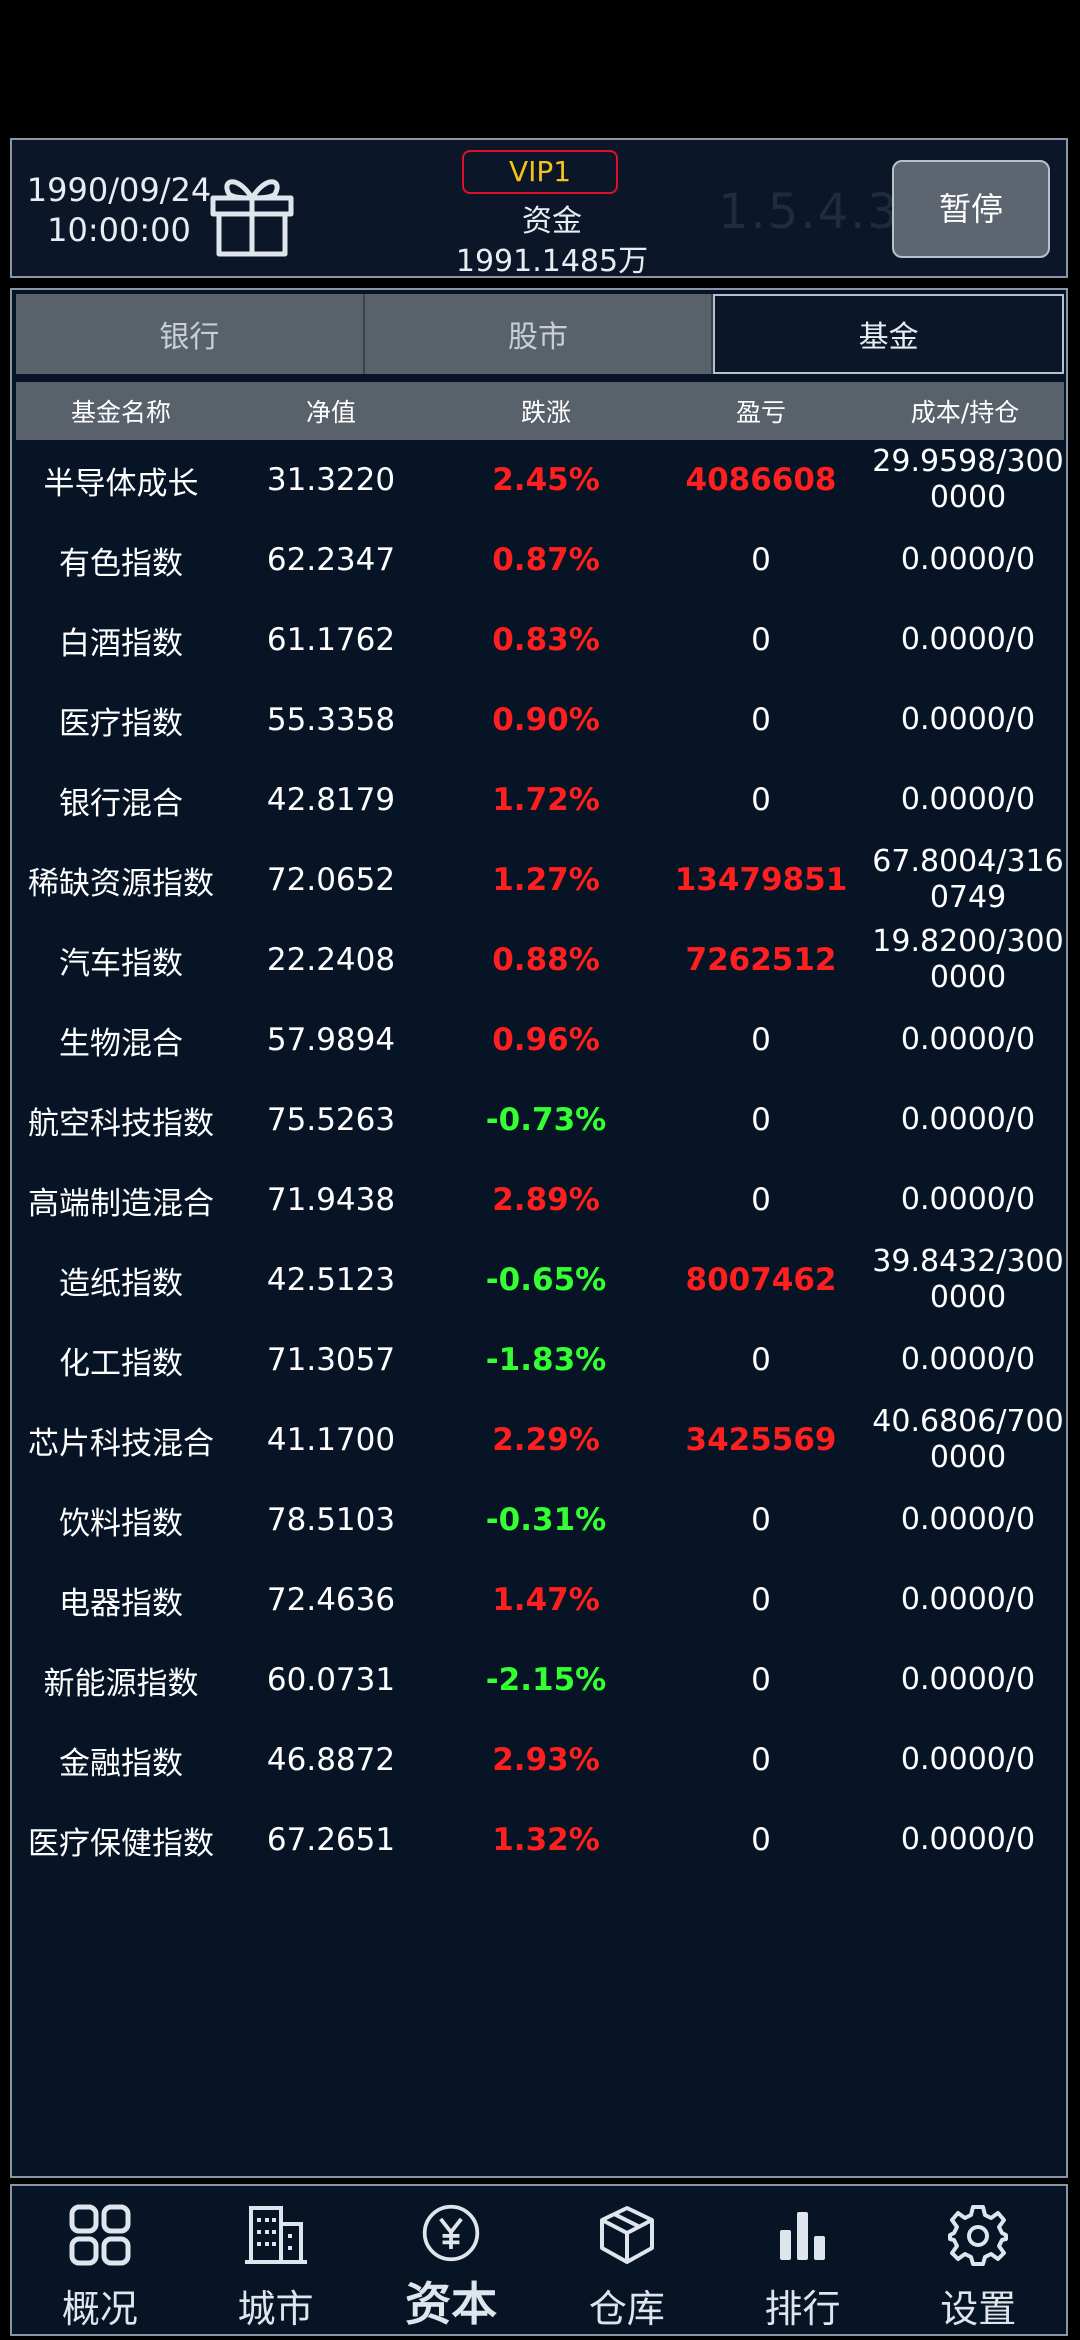  I want to click on fund-pnl: 3425569, so click(761, 1440).